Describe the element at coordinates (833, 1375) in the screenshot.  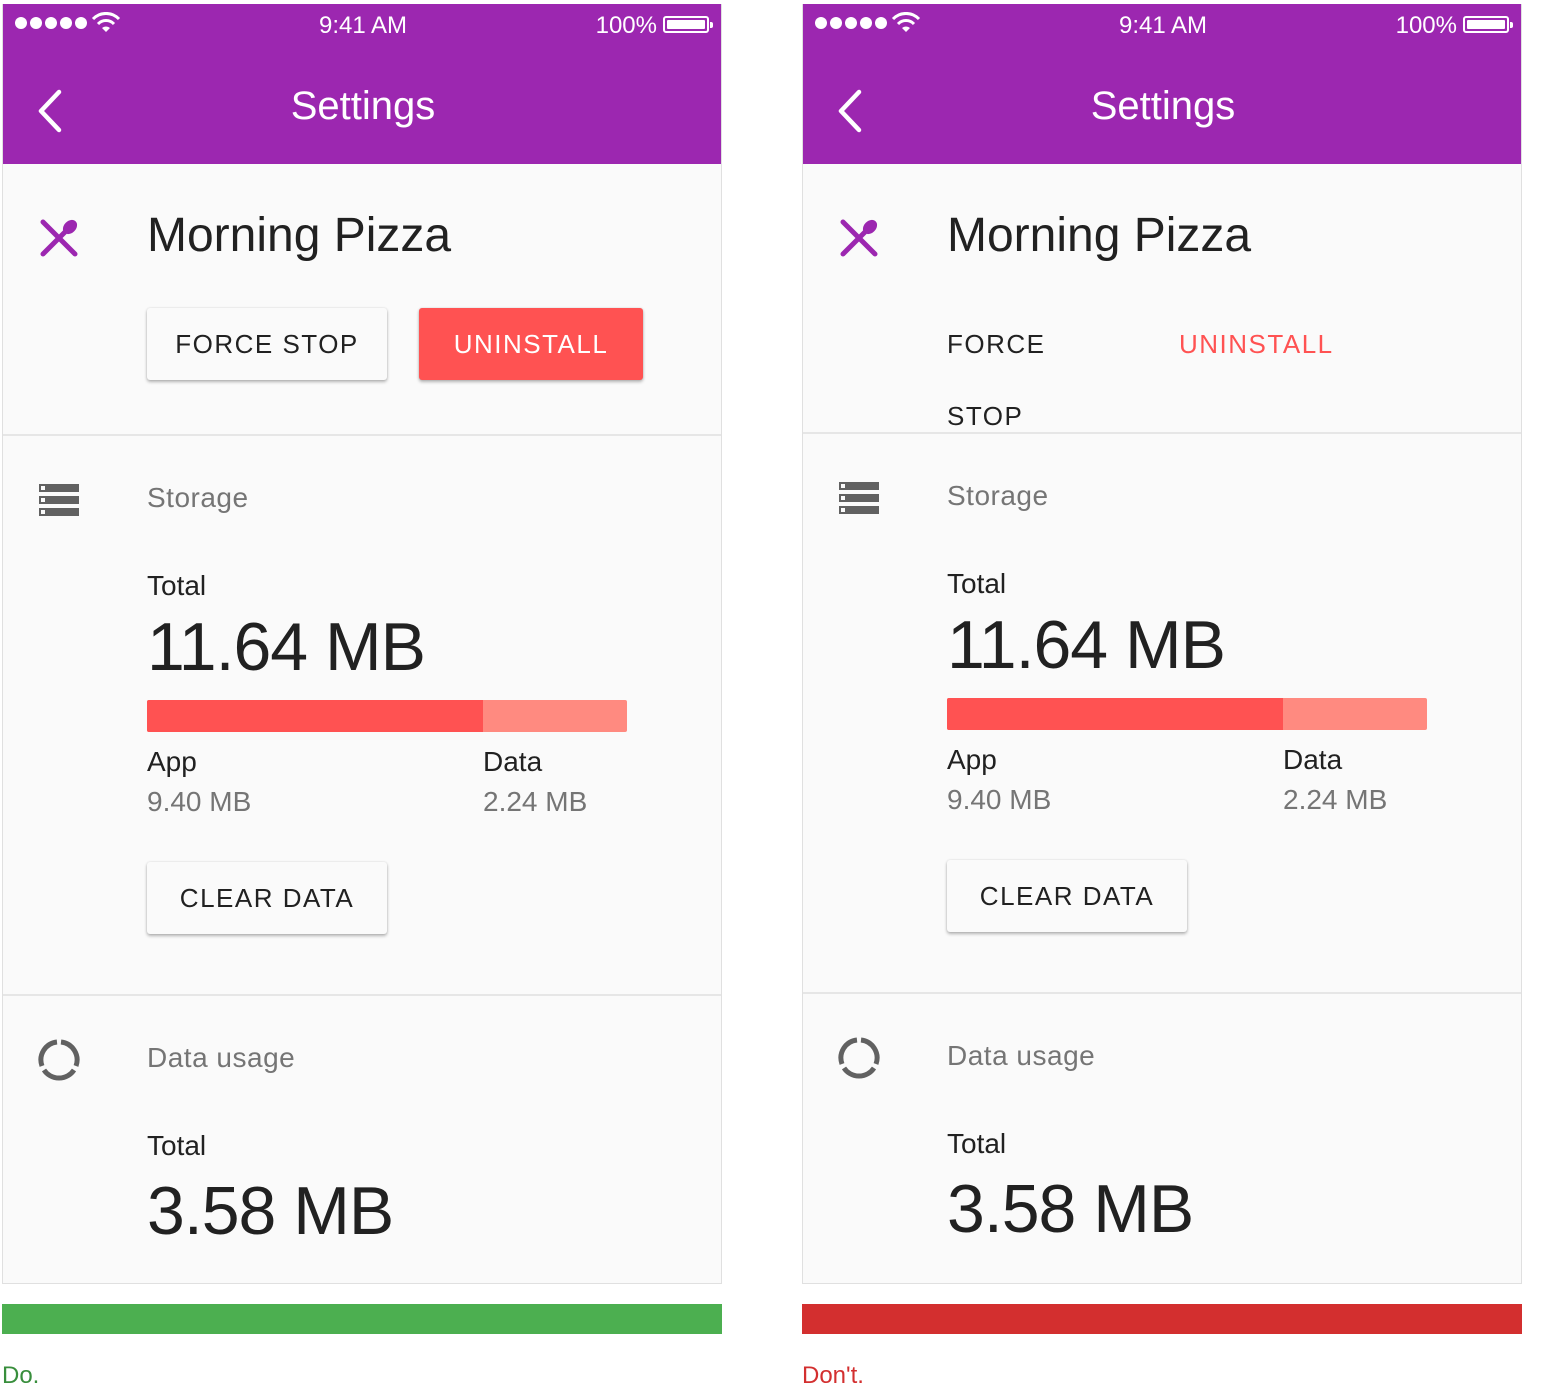
I see `dont-caption: Don't.` at that location.